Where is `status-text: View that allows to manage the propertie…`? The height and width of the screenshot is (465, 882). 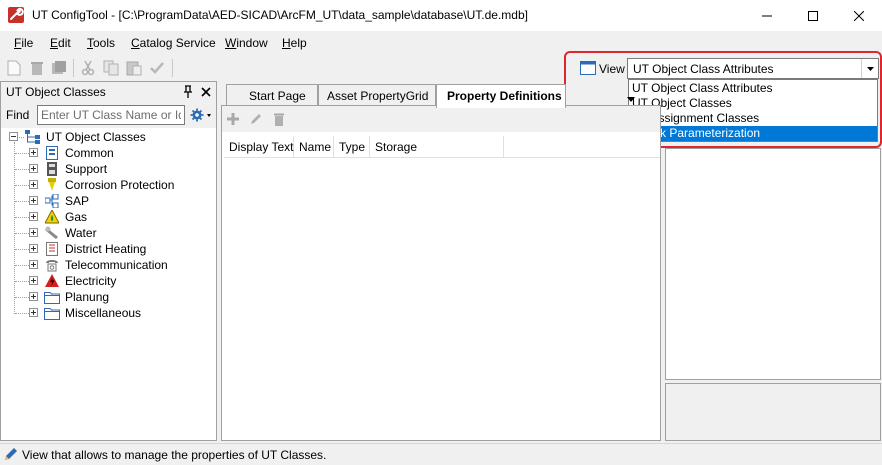 status-text: View that allows to manage the propertie… is located at coordinates (174, 455).